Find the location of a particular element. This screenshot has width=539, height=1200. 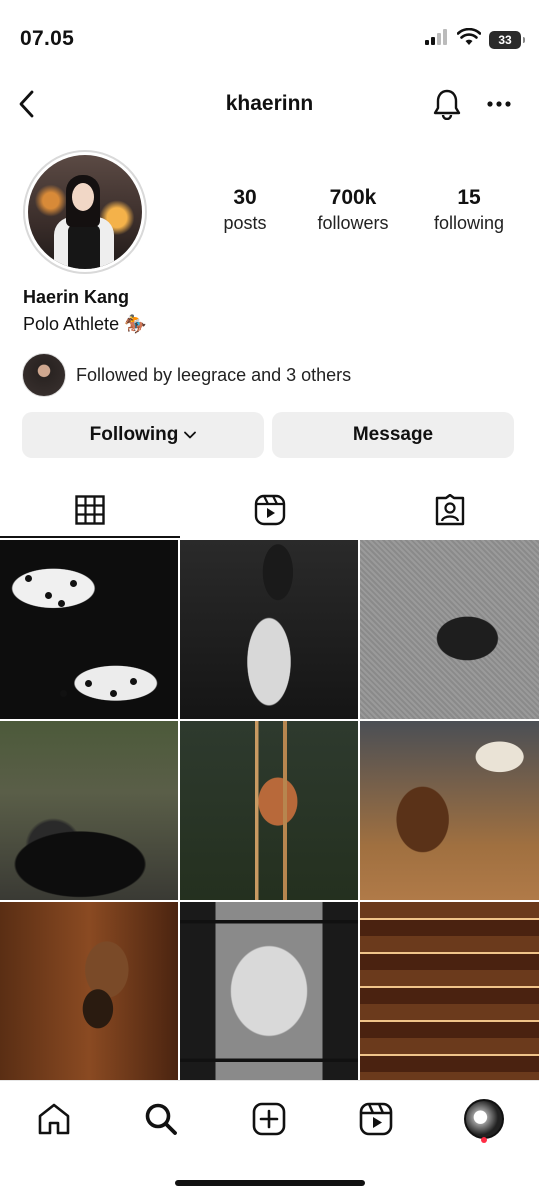

following-button: Following is located at coordinates (143, 435).